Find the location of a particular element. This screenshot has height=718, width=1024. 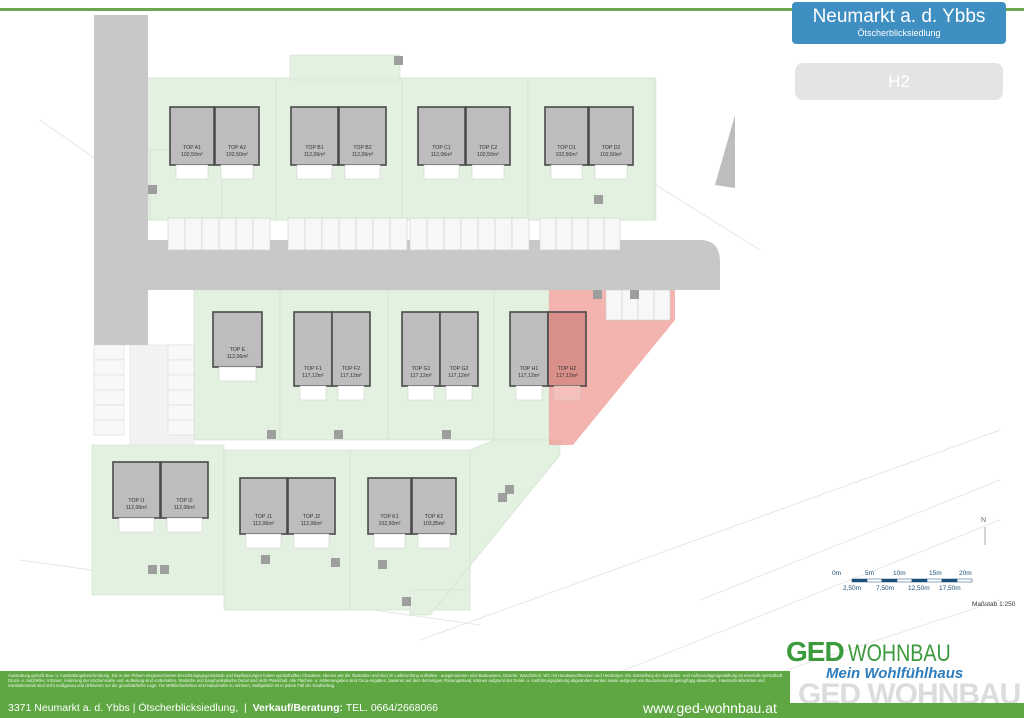

unit-label: TOP A2 is located at coordinates (237, 148).